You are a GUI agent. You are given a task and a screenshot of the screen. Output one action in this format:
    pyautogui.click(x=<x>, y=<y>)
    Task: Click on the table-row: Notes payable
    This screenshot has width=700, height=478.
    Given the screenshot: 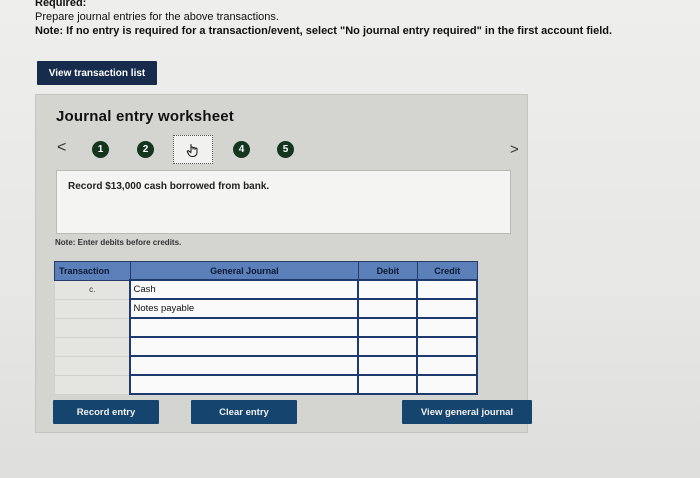 What is the action you would take?
    pyautogui.click(x=266, y=308)
    